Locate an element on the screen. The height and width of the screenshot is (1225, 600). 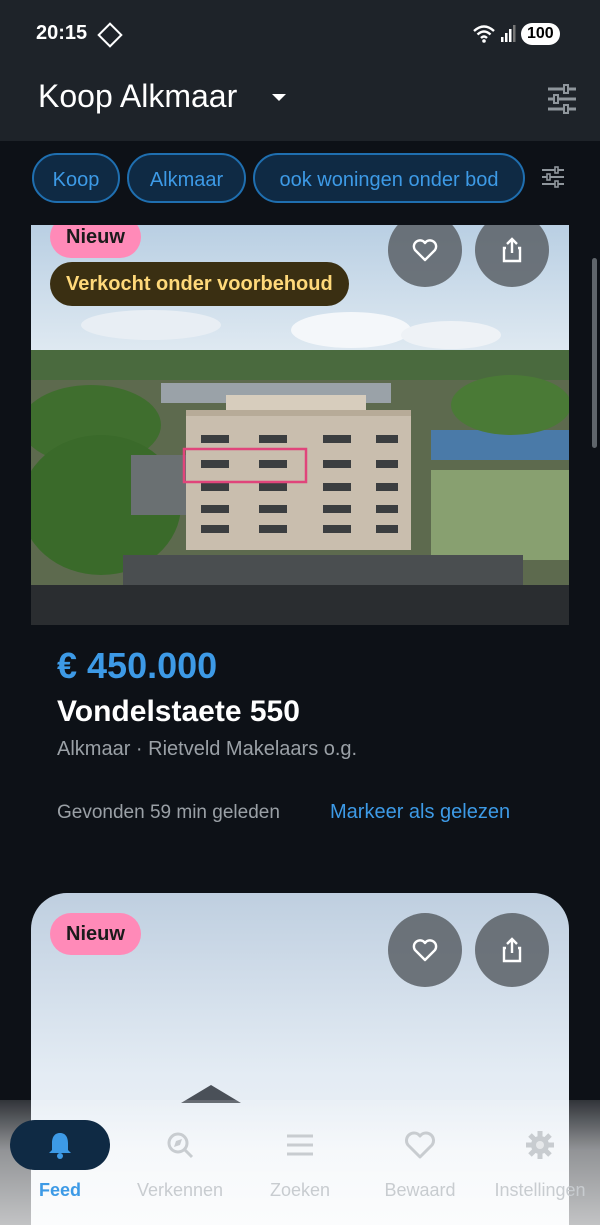
favorite-button is located at coordinates (425, 950).